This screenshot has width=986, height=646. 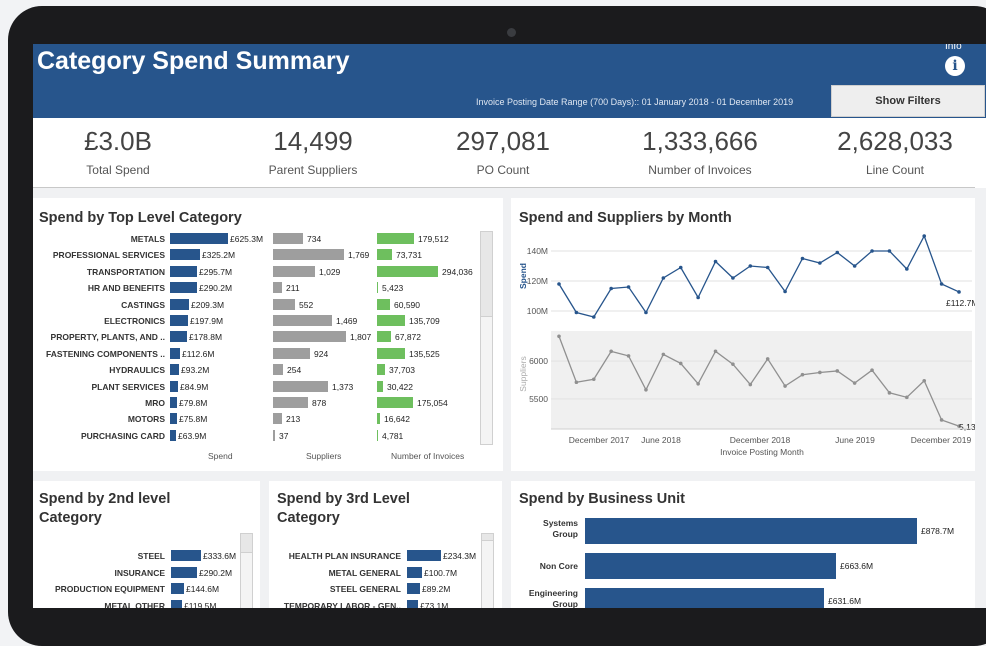 I want to click on spend-series-line, so click(x=759, y=276).